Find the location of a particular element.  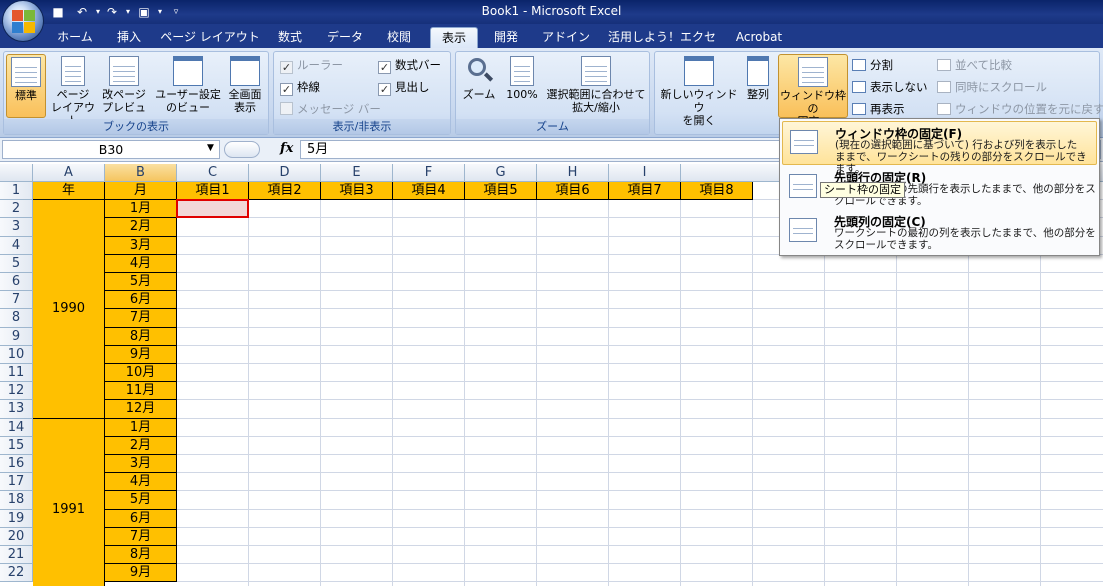

tab-developer: 開発 is located at coordinates (506, 37).